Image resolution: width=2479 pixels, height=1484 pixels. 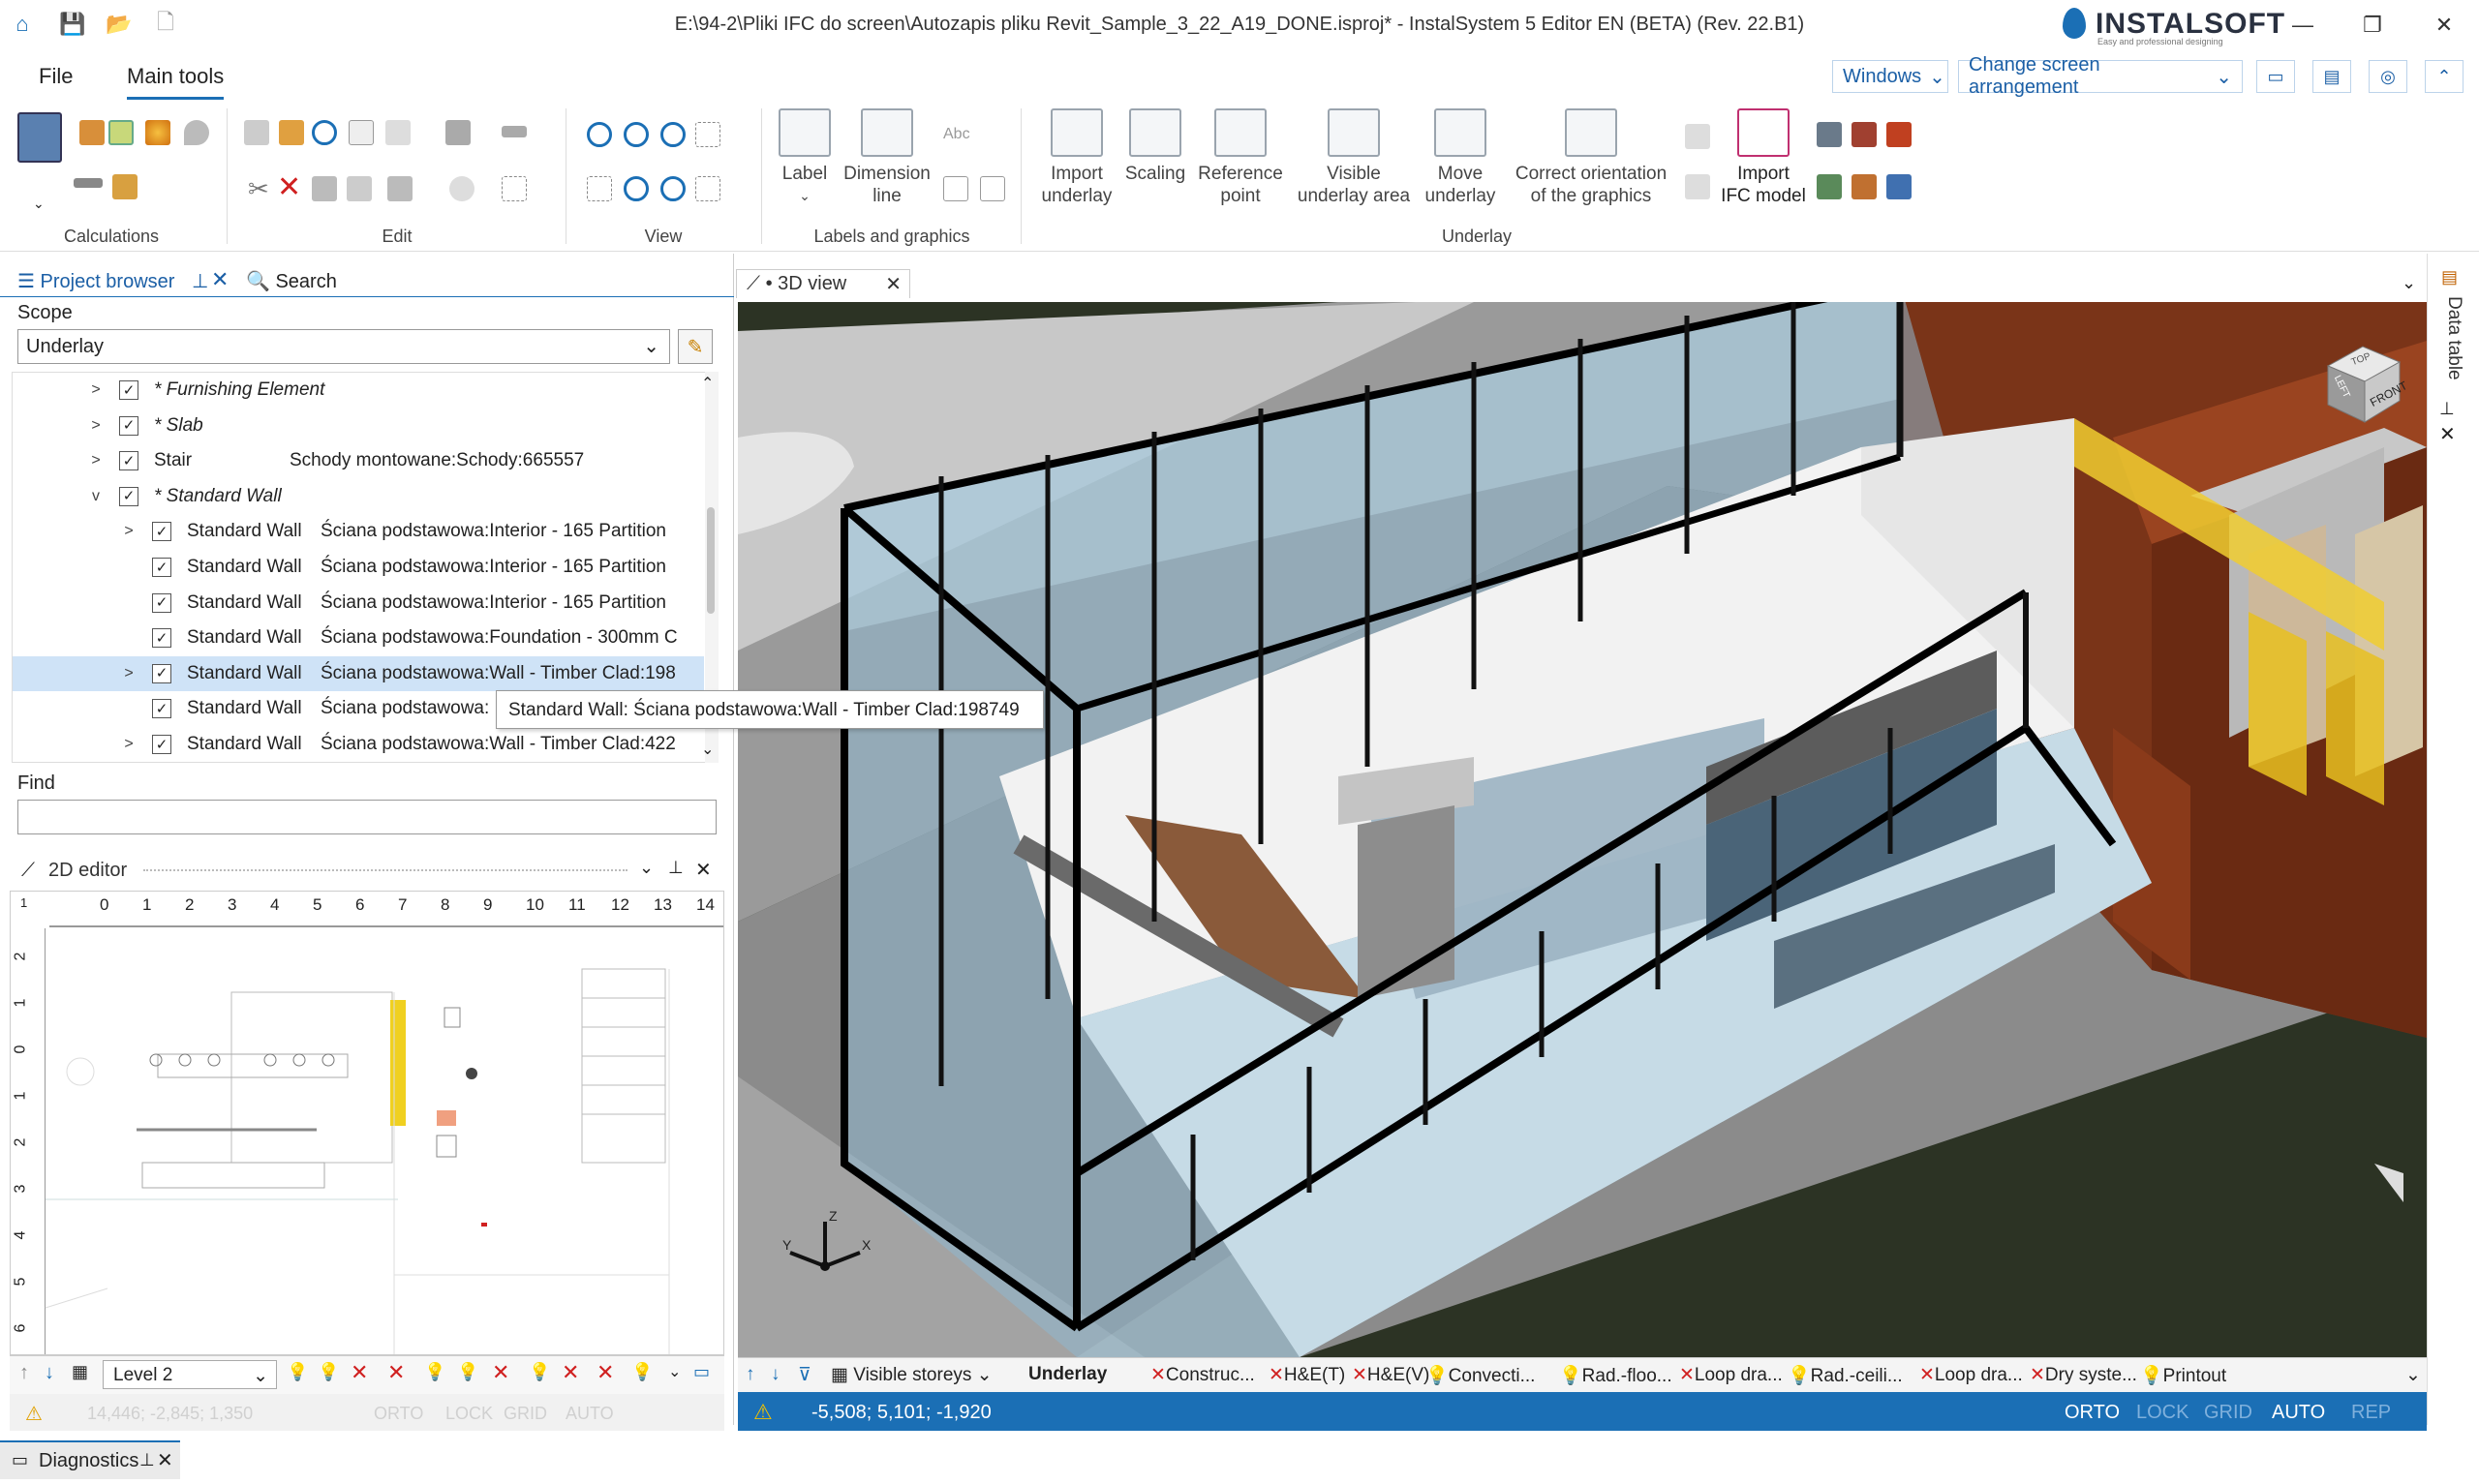 What do you see at coordinates (805, 157) in the screenshot?
I see `label-button: Label ⌄` at bounding box center [805, 157].